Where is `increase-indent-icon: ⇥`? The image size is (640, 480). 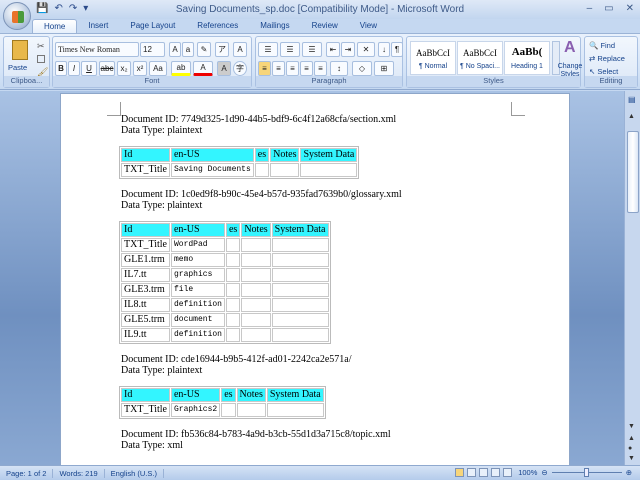 increase-indent-icon: ⇥ is located at coordinates (348, 49).